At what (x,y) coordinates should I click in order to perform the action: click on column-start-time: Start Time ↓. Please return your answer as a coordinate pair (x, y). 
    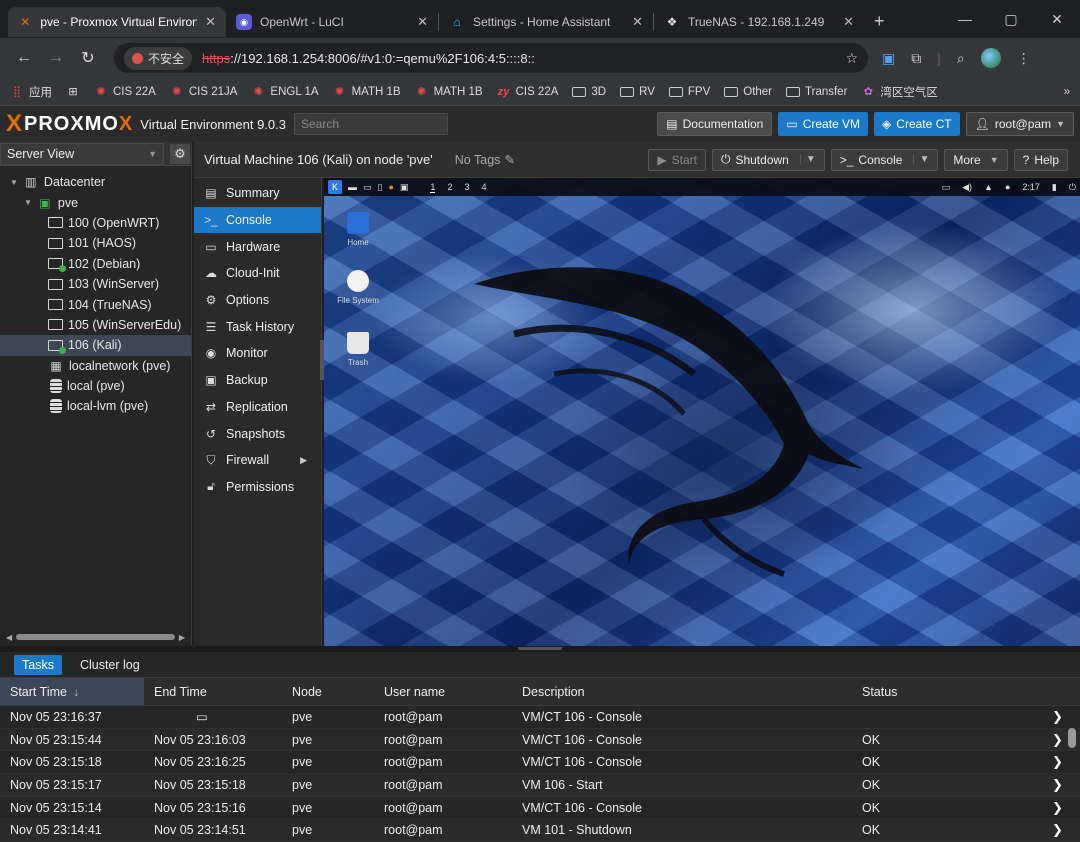
    Looking at the image, I should click on (72, 691).